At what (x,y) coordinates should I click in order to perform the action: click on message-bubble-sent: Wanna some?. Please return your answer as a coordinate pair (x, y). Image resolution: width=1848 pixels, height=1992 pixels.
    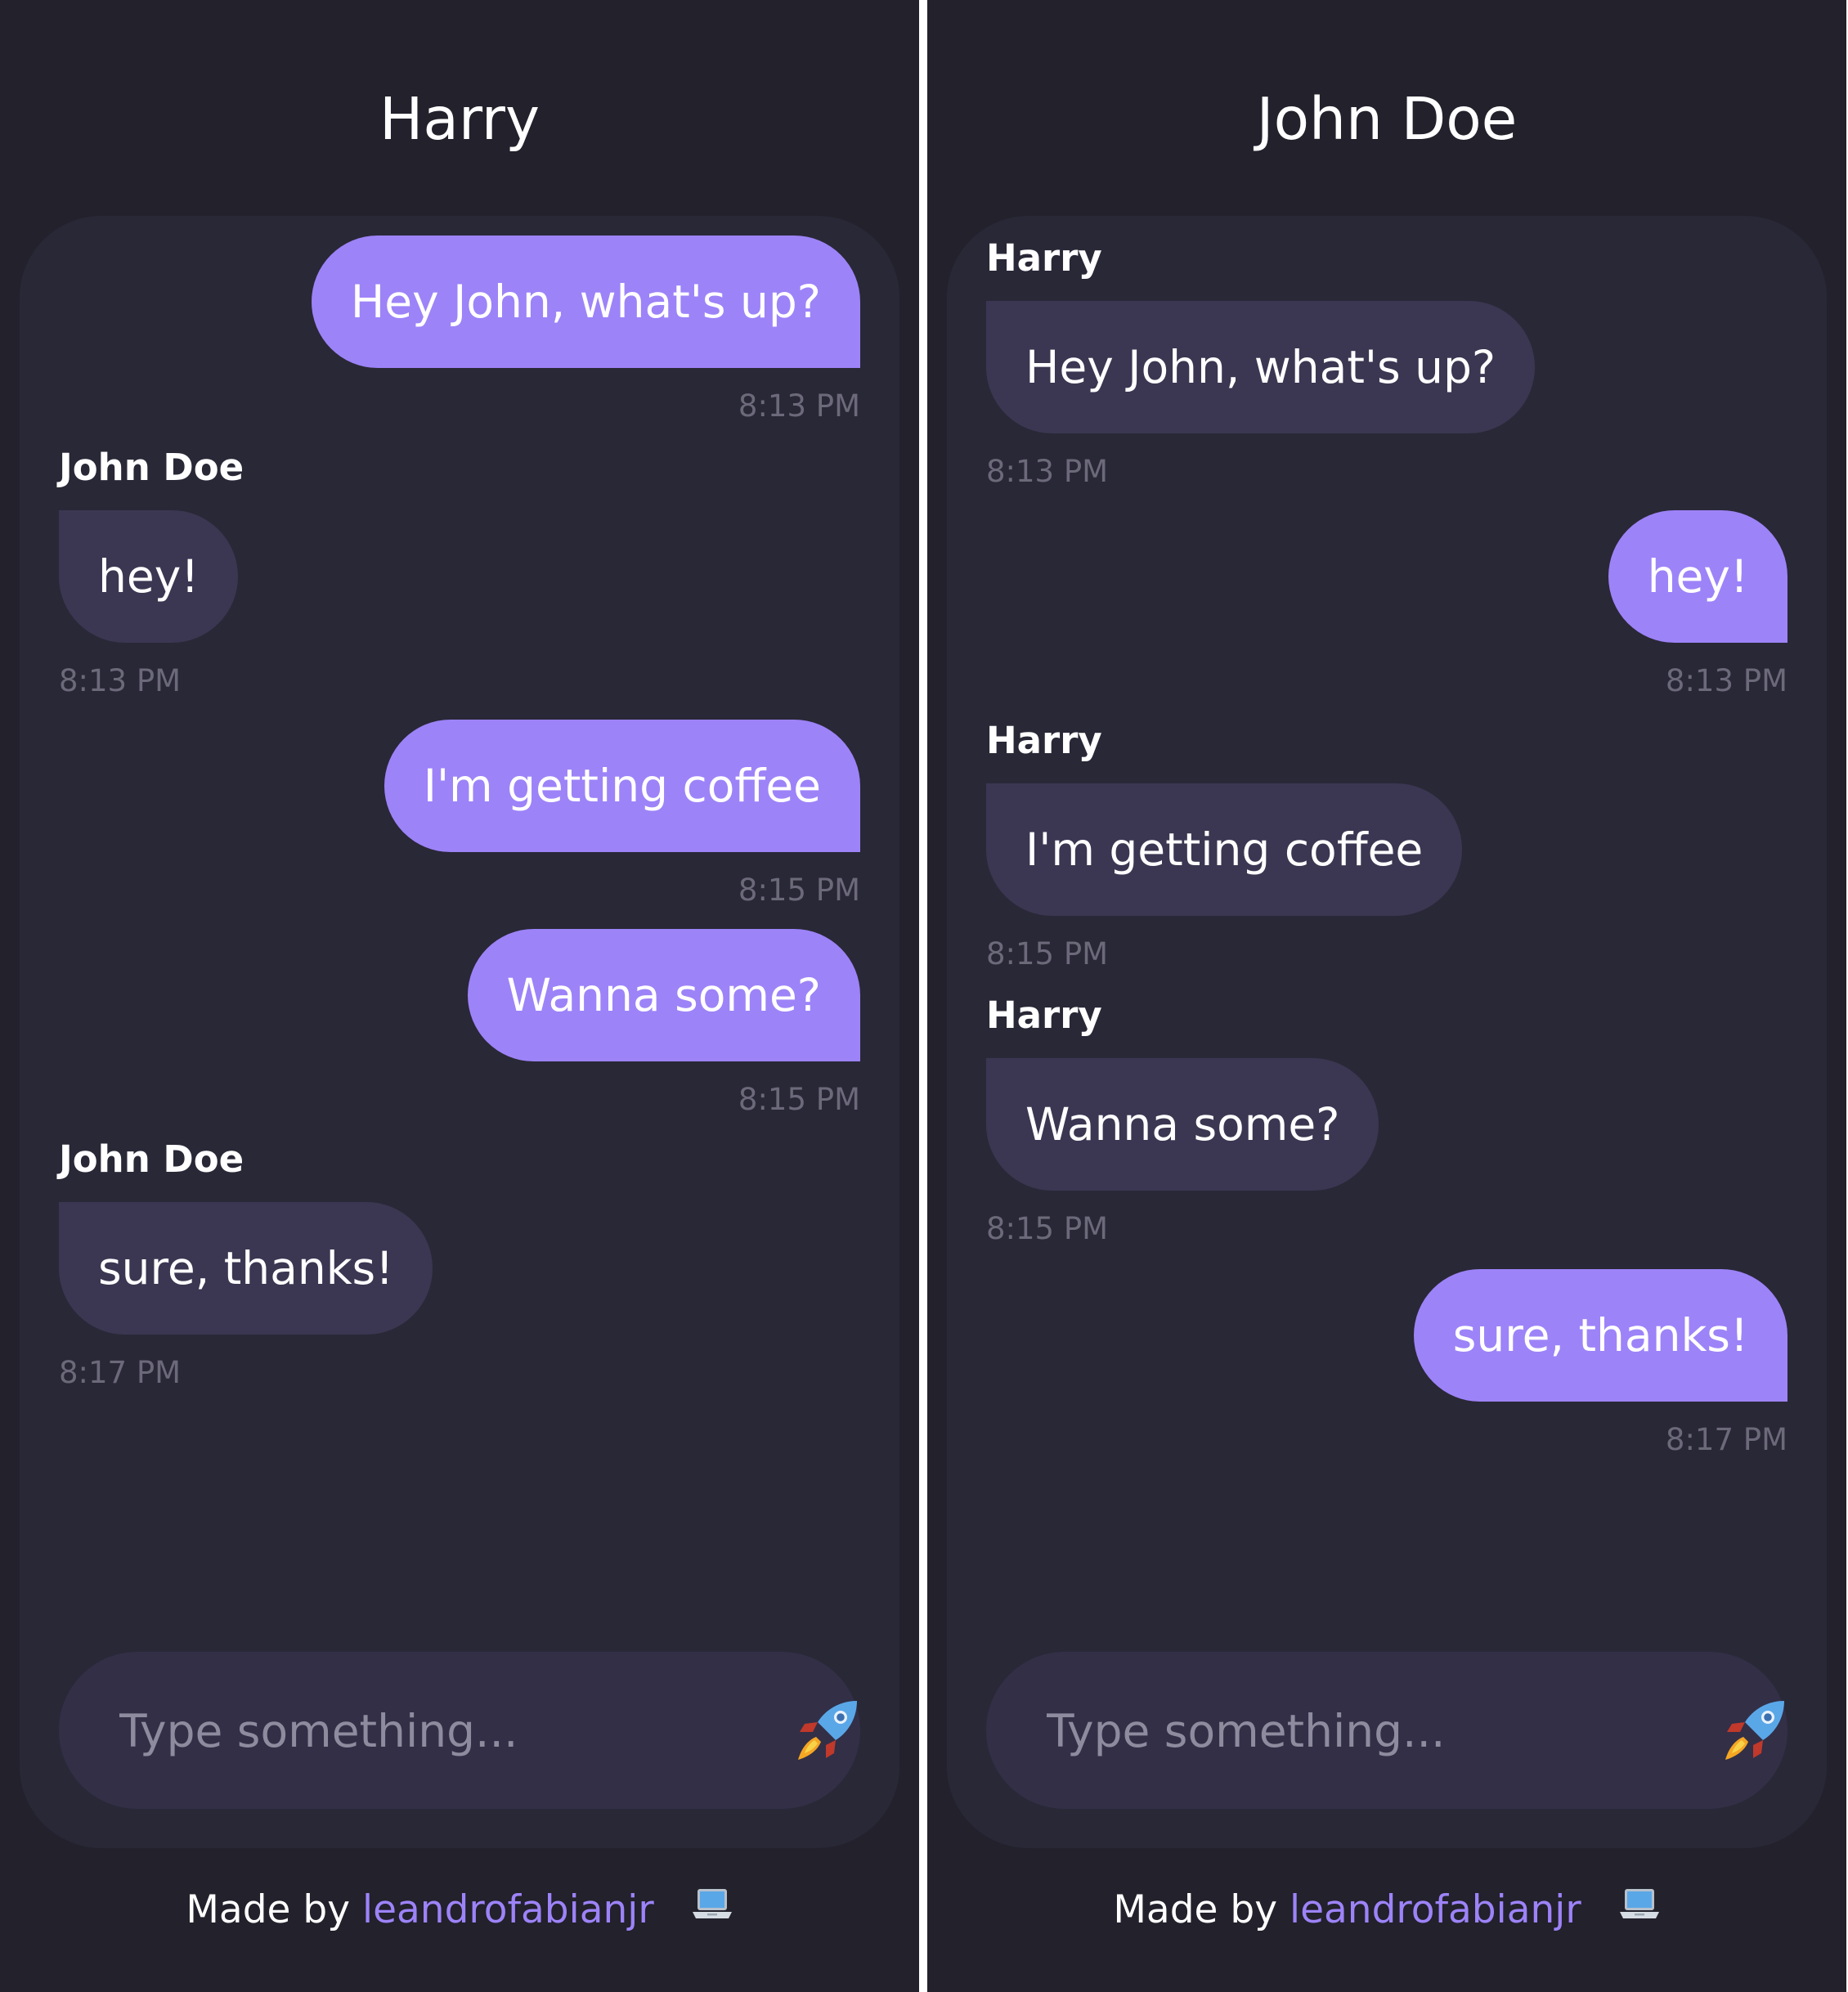
    Looking at the image, I should click on (663, 995).